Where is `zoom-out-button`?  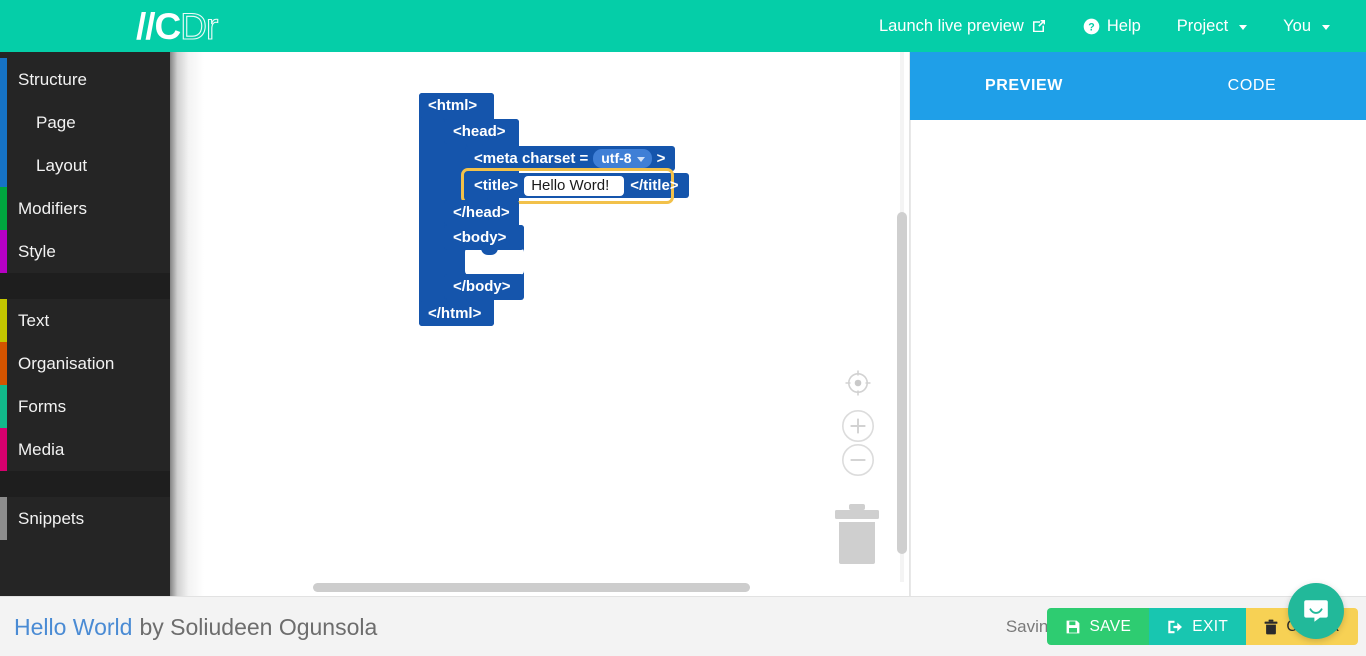
zoom-out-button is located at coordinates (858, 460).